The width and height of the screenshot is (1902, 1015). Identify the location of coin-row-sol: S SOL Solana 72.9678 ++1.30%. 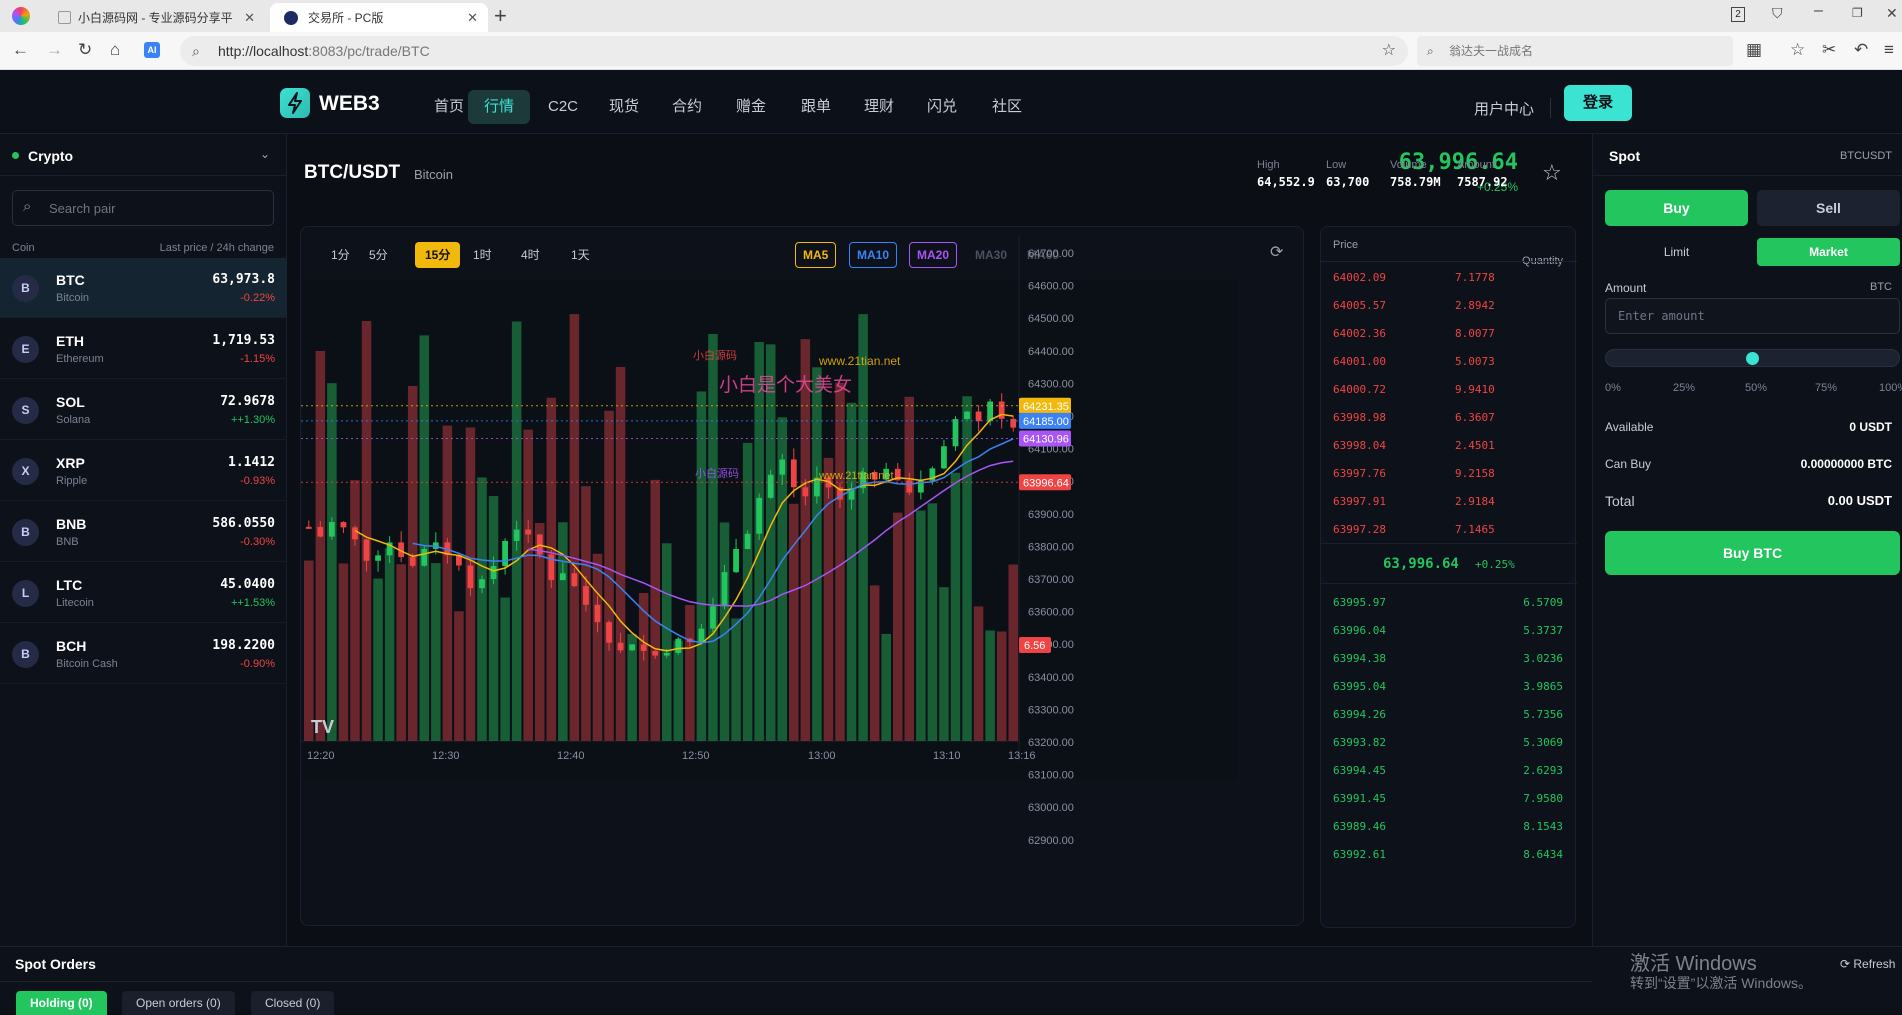
(143, 410).